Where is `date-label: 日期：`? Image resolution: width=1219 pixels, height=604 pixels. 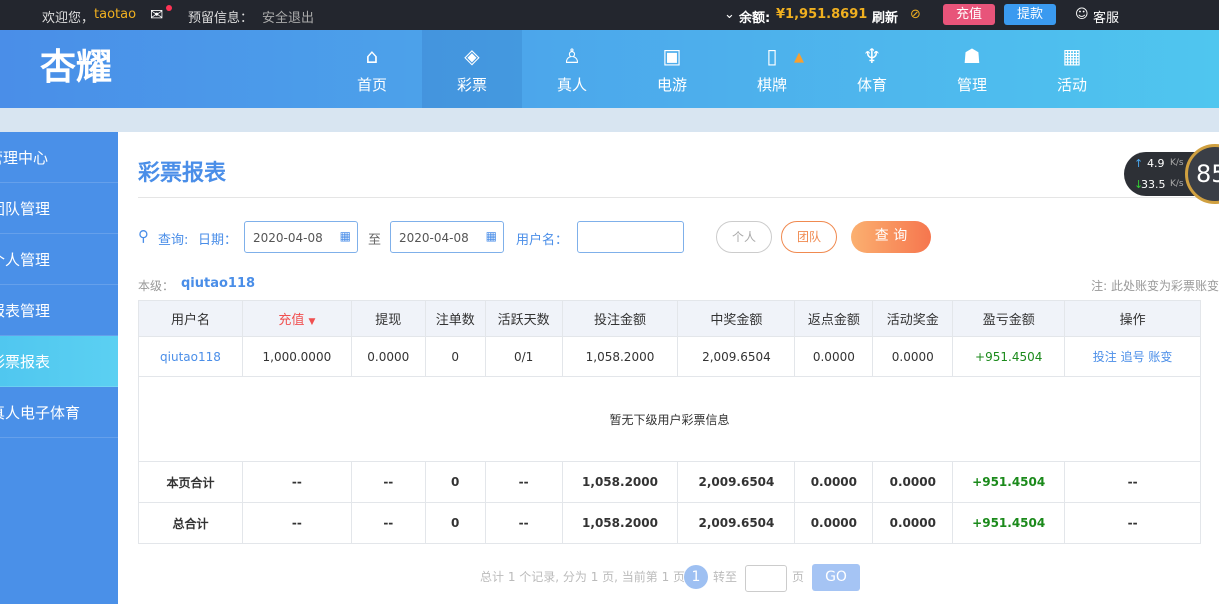
date-label: 日期： is located at coordinates (218, 240).